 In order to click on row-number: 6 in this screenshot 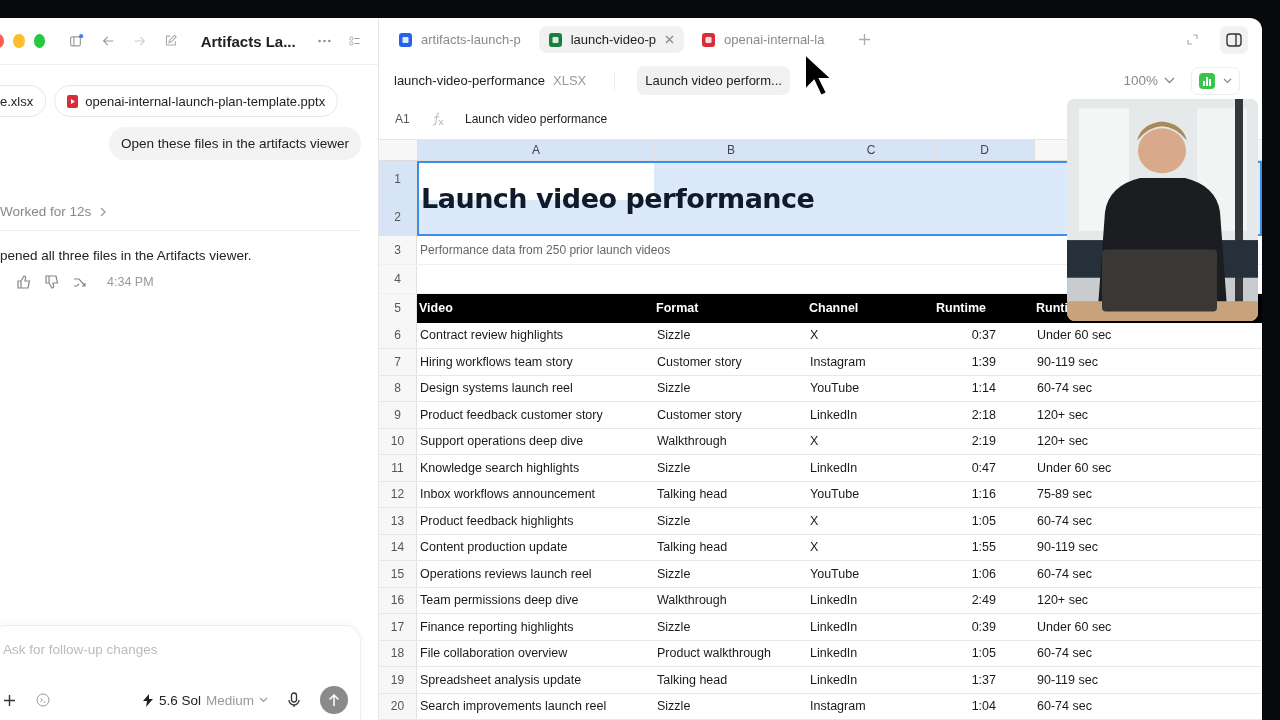, I will do `click(398, 335)`.